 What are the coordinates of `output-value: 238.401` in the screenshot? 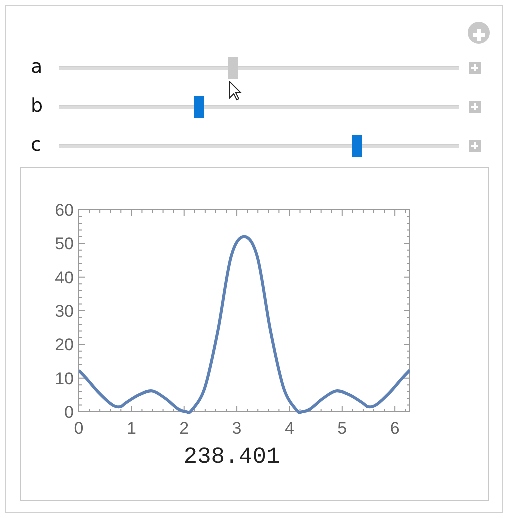 It's located at (232, 457).